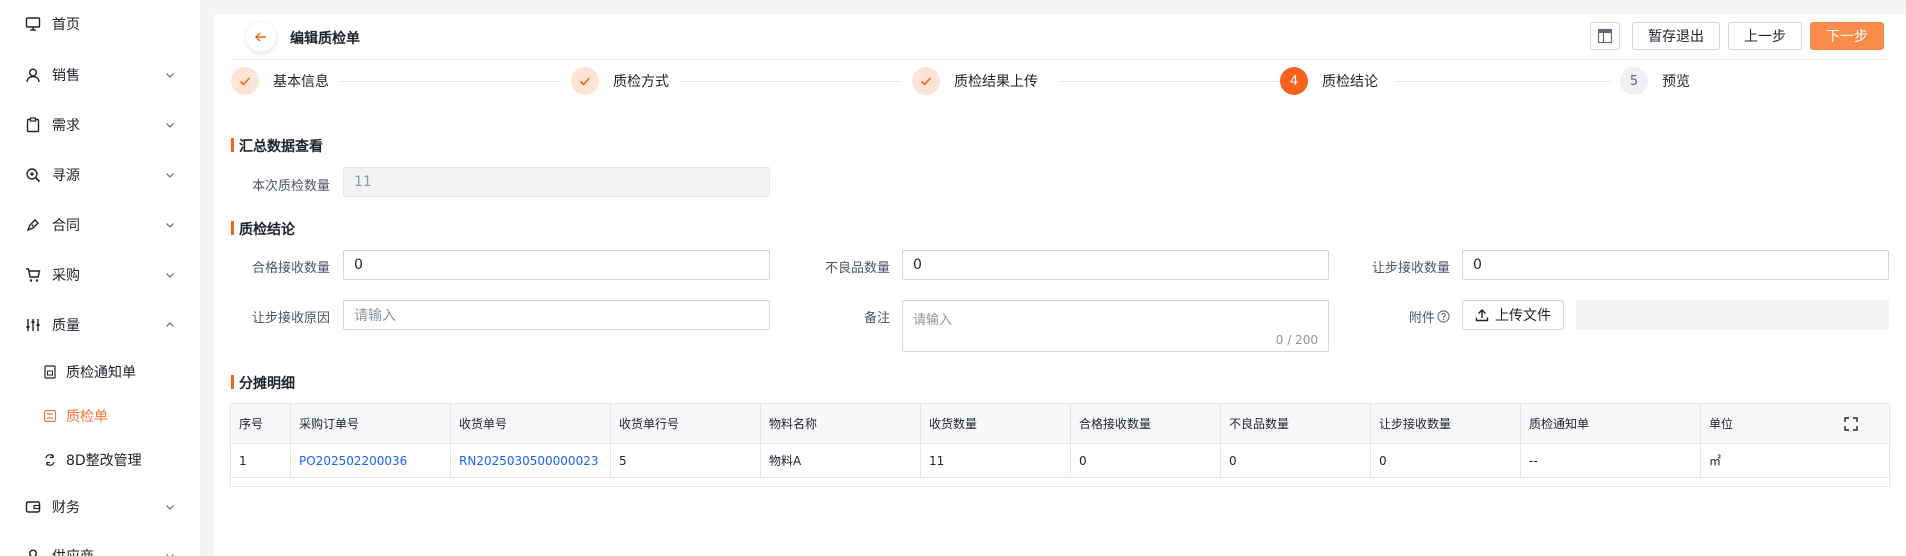 The height and width of the screenshot is (556, 1906). What do you see at coordinates (1296, 460) in the screenshot?
I see `cell-defect-qty: 0` at bounding box center [1296, 460].